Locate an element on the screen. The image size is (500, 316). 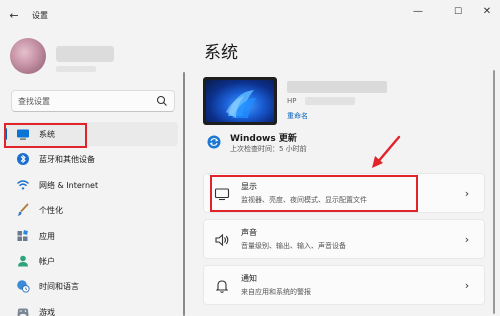
wallpaper-preview is located at coordinates (240, 101).